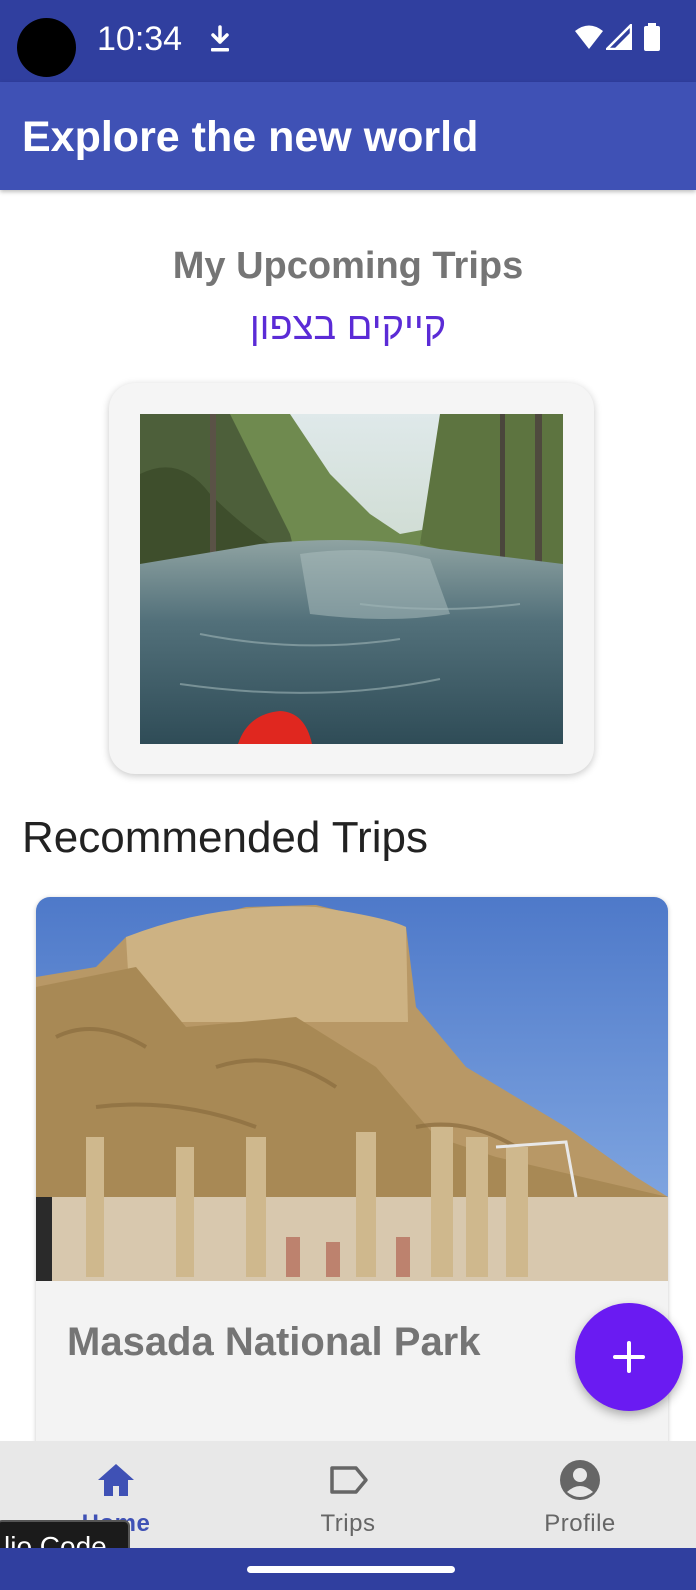  I want to click on nav-item-profile: Profile, so click(580, 1494).